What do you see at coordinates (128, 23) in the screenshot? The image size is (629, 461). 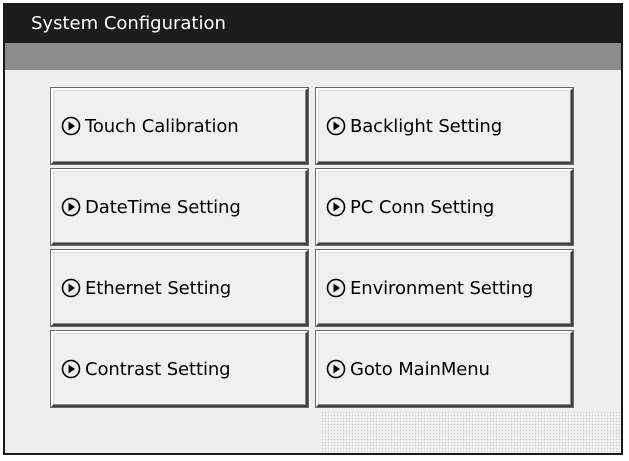 I see `window-title: System Configuration` at bounding box center [128, 23].